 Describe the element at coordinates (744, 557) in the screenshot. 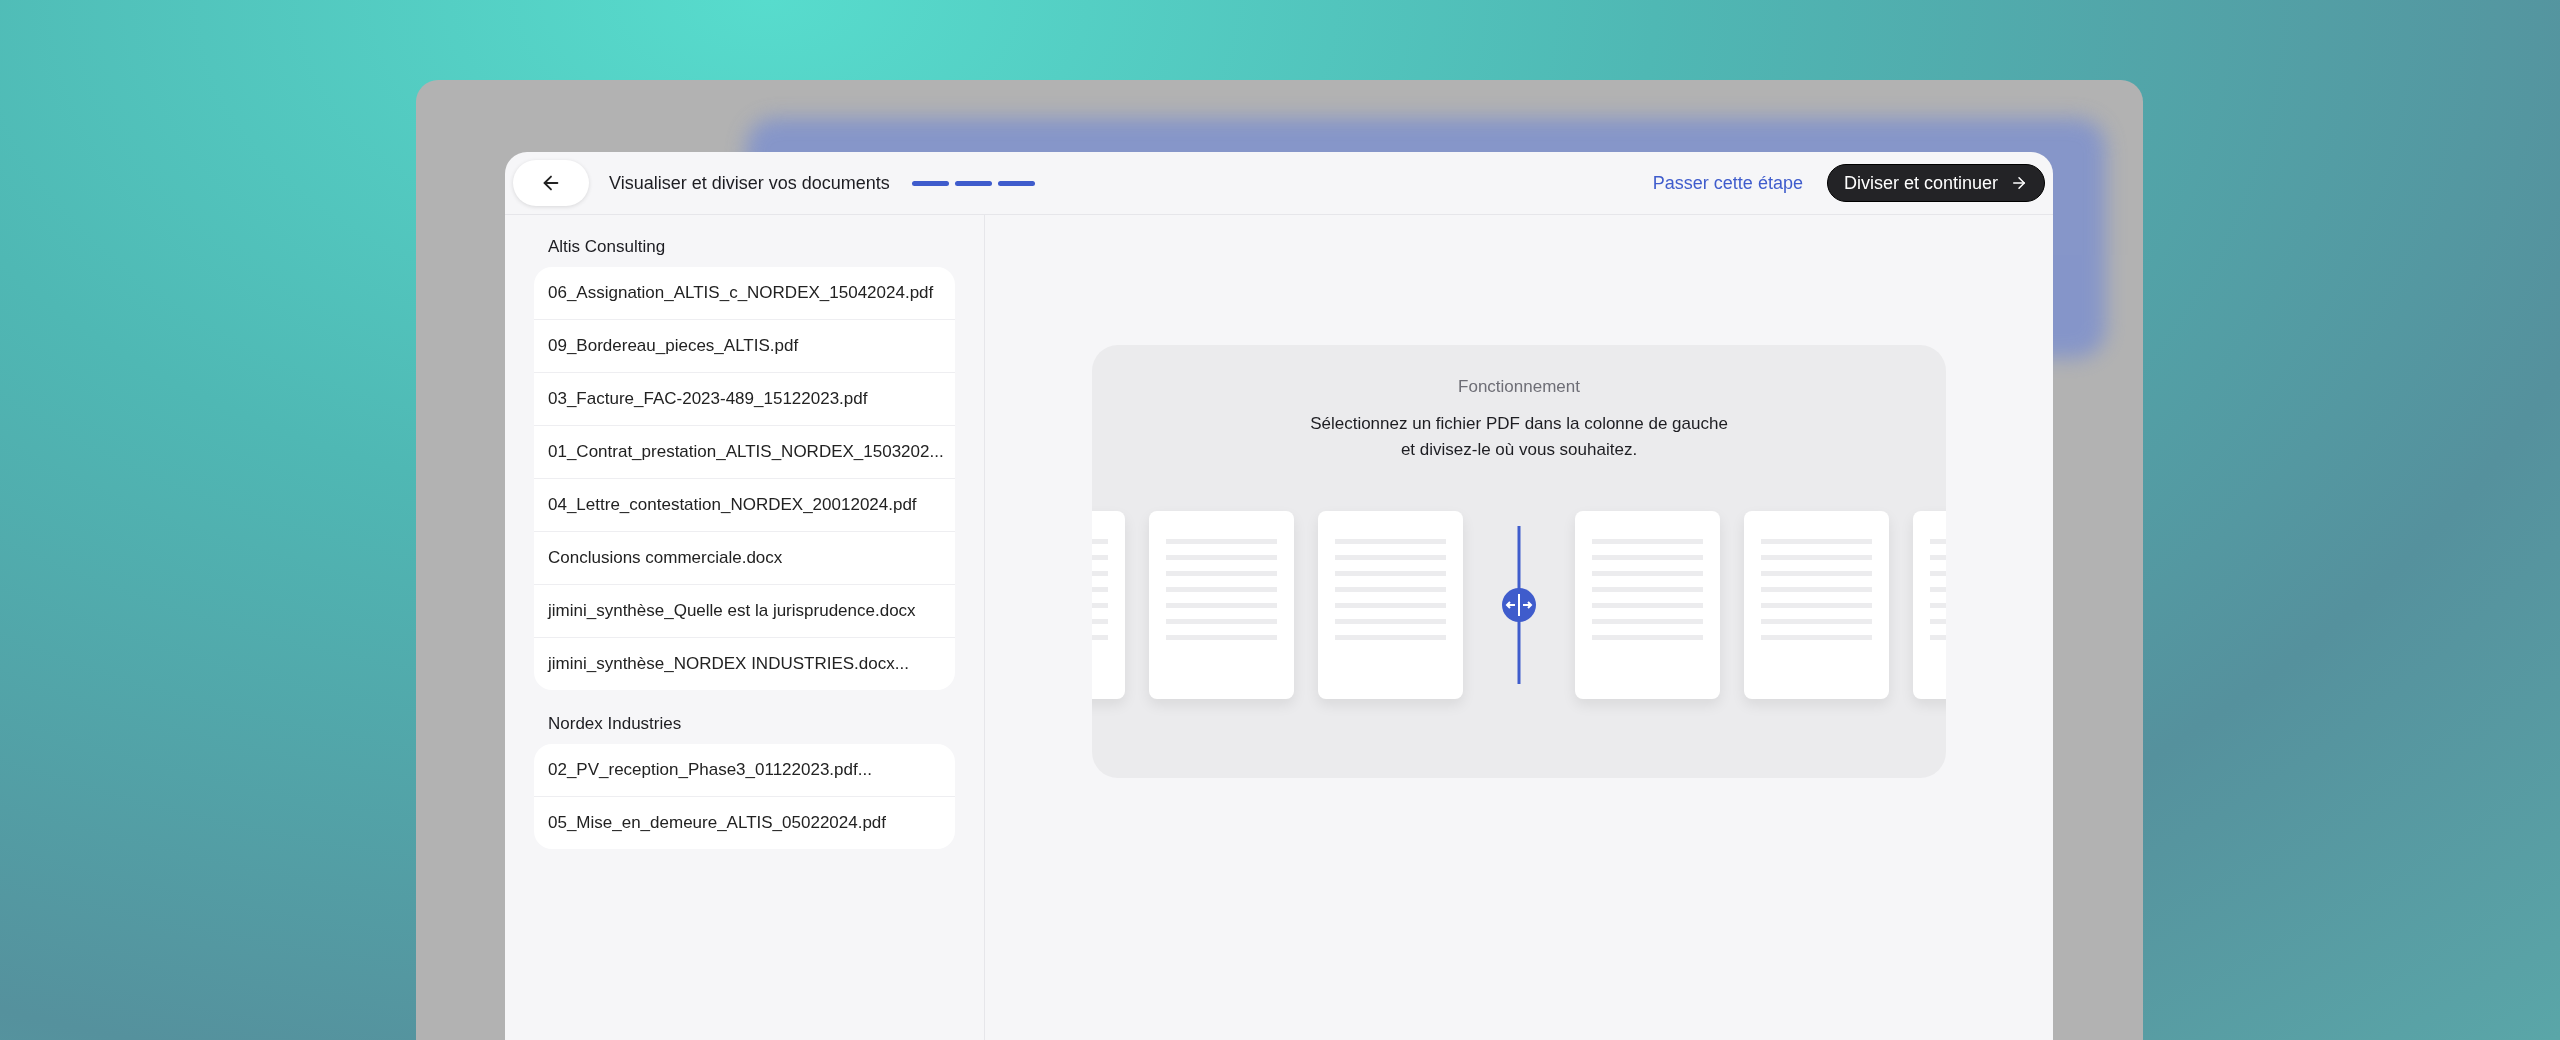

I see `file-item: Conclusions commerciale.docx` at that location.